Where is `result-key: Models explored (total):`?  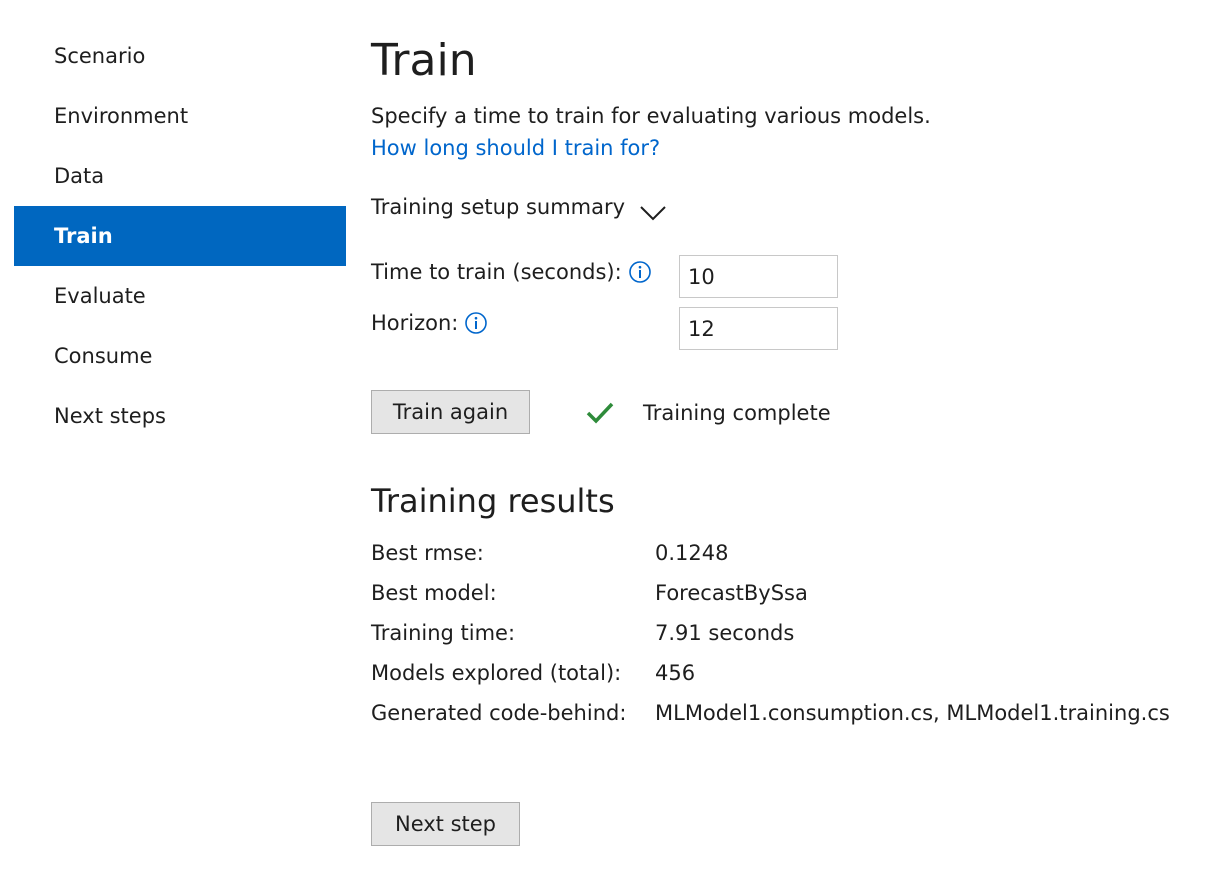
result-key: Models explored (total): is located at coordinates (496, 673).